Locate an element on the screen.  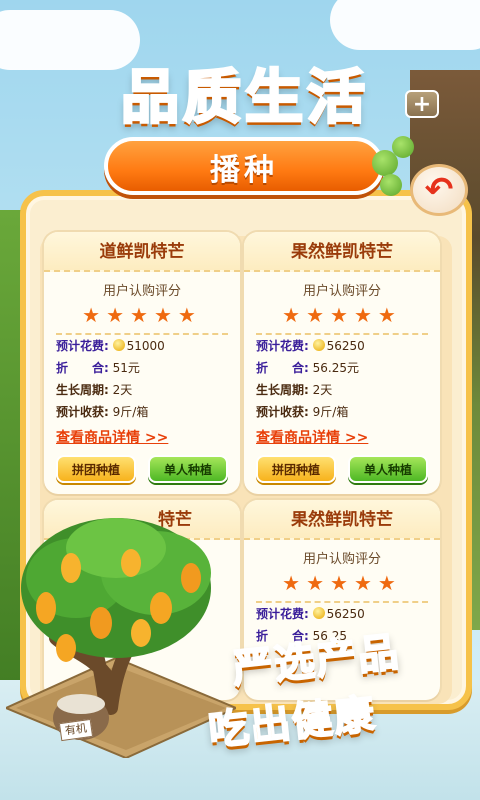
tab-sowing-label: 播种 is located at coordinates (244, 170).